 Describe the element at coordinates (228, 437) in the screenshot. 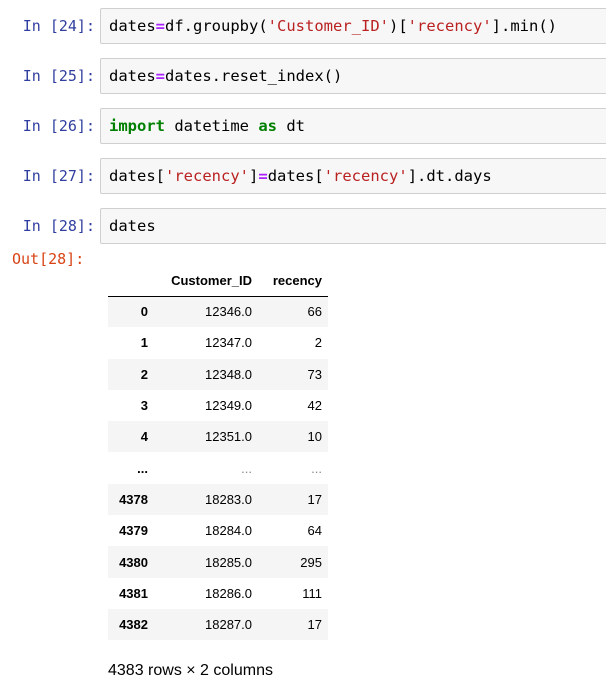

I see `cell-customer-id: 12351.0` at that location.